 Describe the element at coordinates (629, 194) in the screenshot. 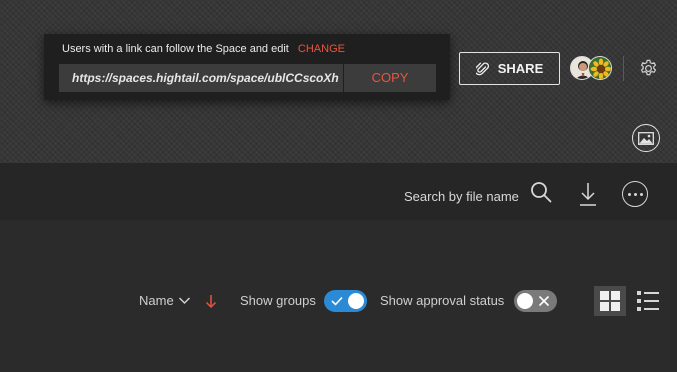

I see `more-icon` at that location.